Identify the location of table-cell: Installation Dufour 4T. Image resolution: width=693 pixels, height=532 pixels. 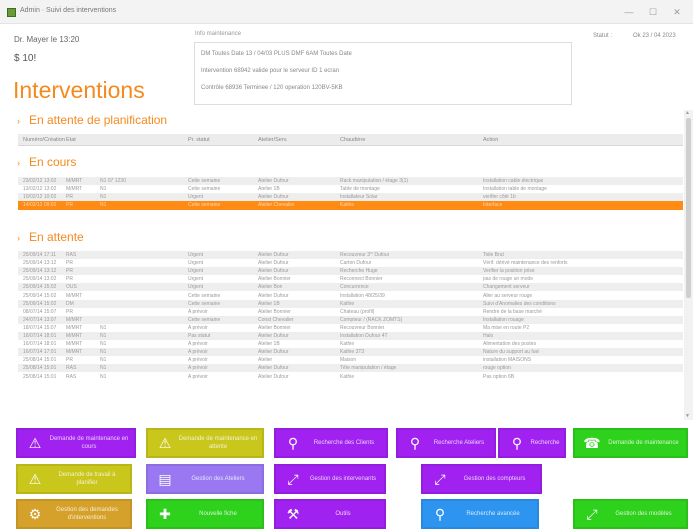
(364, 336).